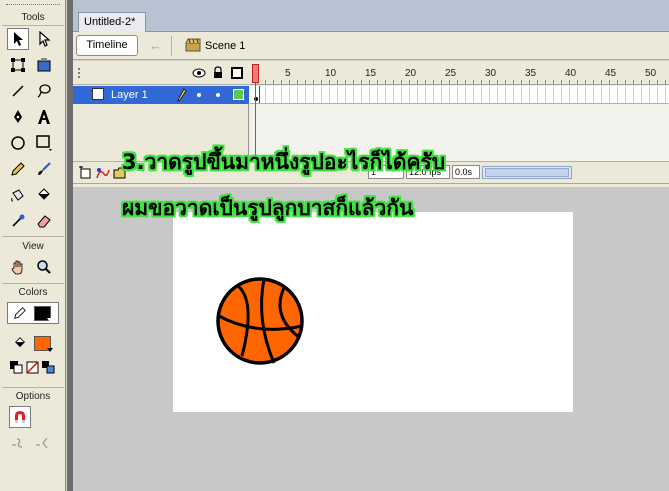 The height and width of the screenshot is (491, 669). I want to click on arrow-tool, so click(18, 39).